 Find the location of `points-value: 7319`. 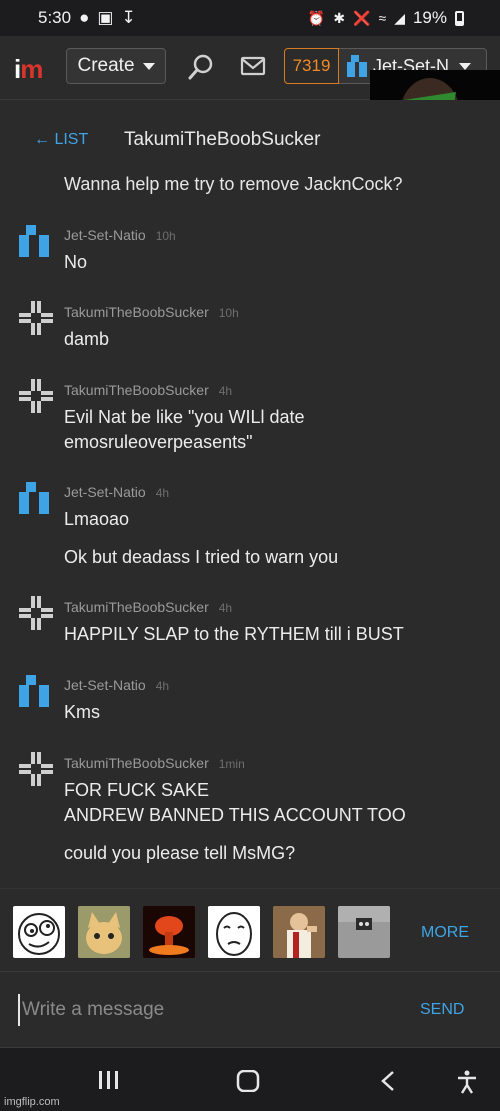

points-value: 7319 is located at coordinates (311, 65).